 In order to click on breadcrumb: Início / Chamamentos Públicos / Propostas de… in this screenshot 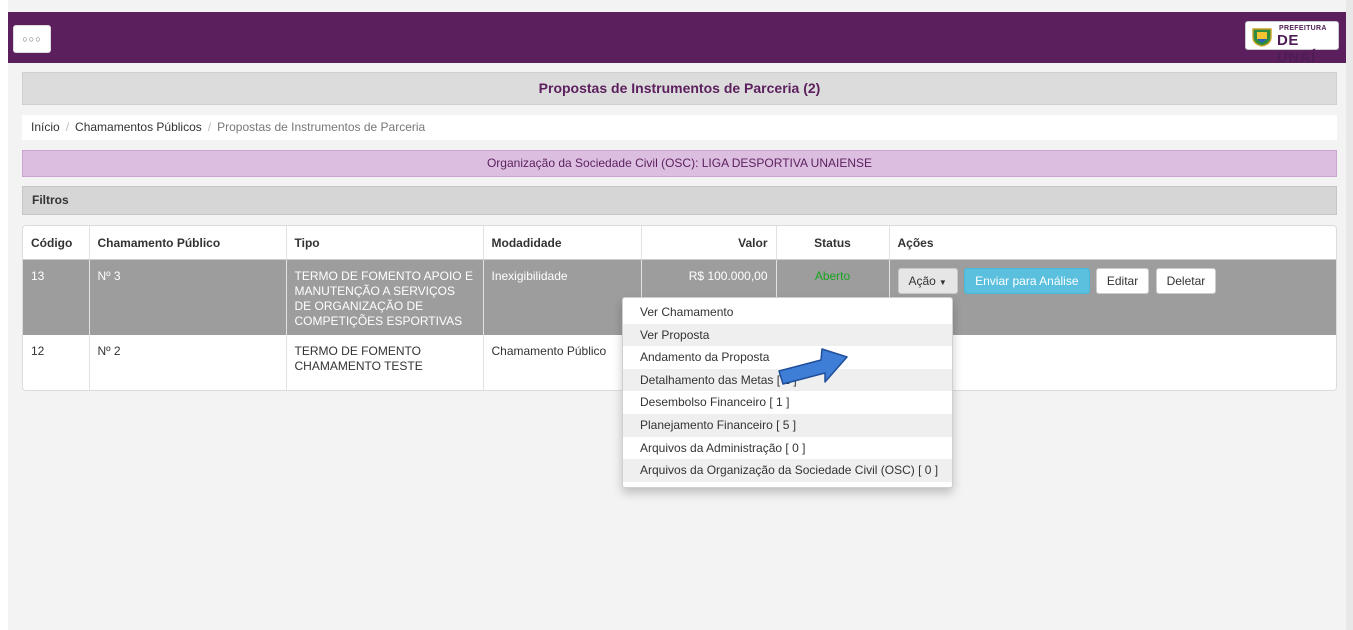, I will do `click(679, 127)`.